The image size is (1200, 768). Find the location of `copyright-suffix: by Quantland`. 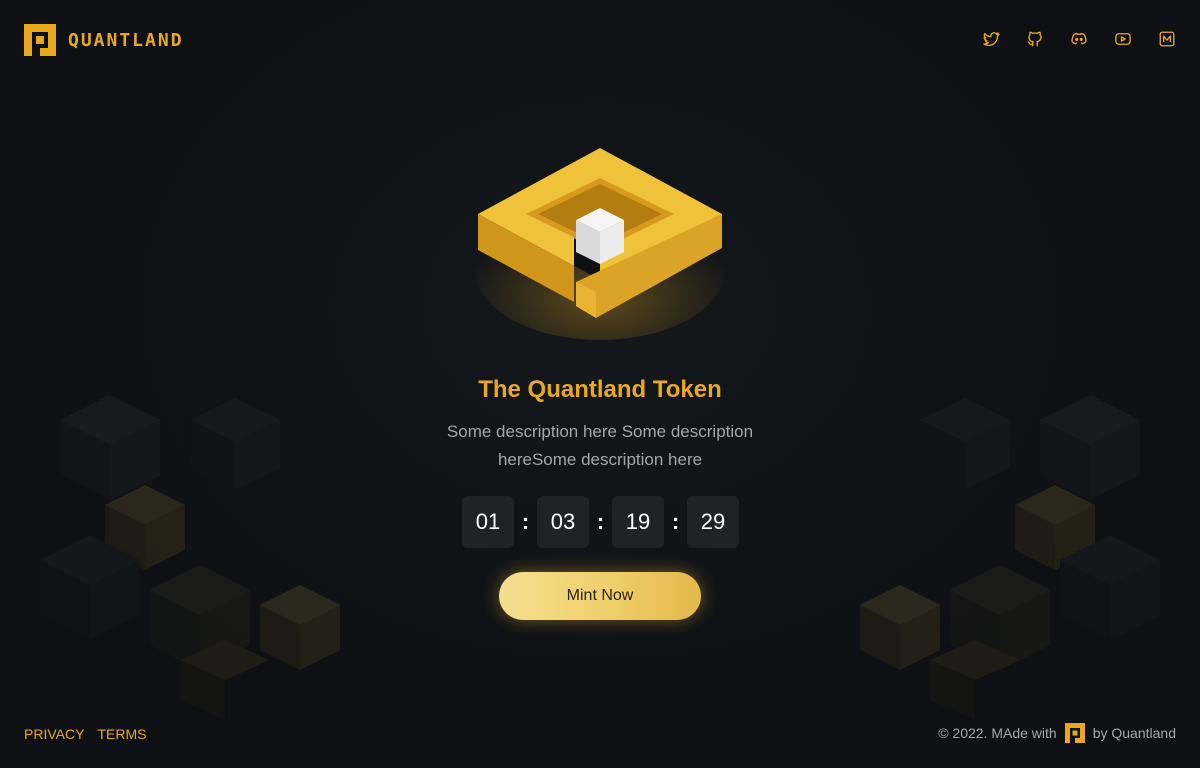

copyright-suffix: by Quantland is located at coordinates (1134, 733).